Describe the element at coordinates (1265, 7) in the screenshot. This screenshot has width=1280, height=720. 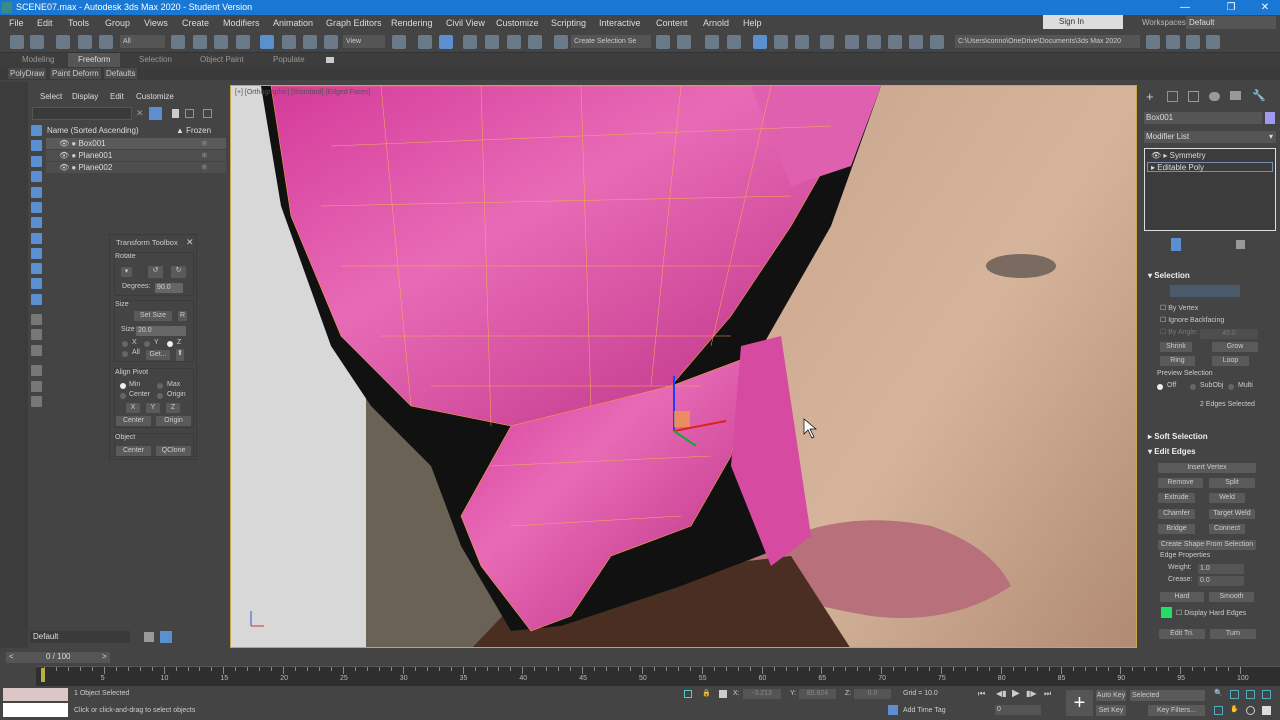
I see `close-button: ✕` at that location.